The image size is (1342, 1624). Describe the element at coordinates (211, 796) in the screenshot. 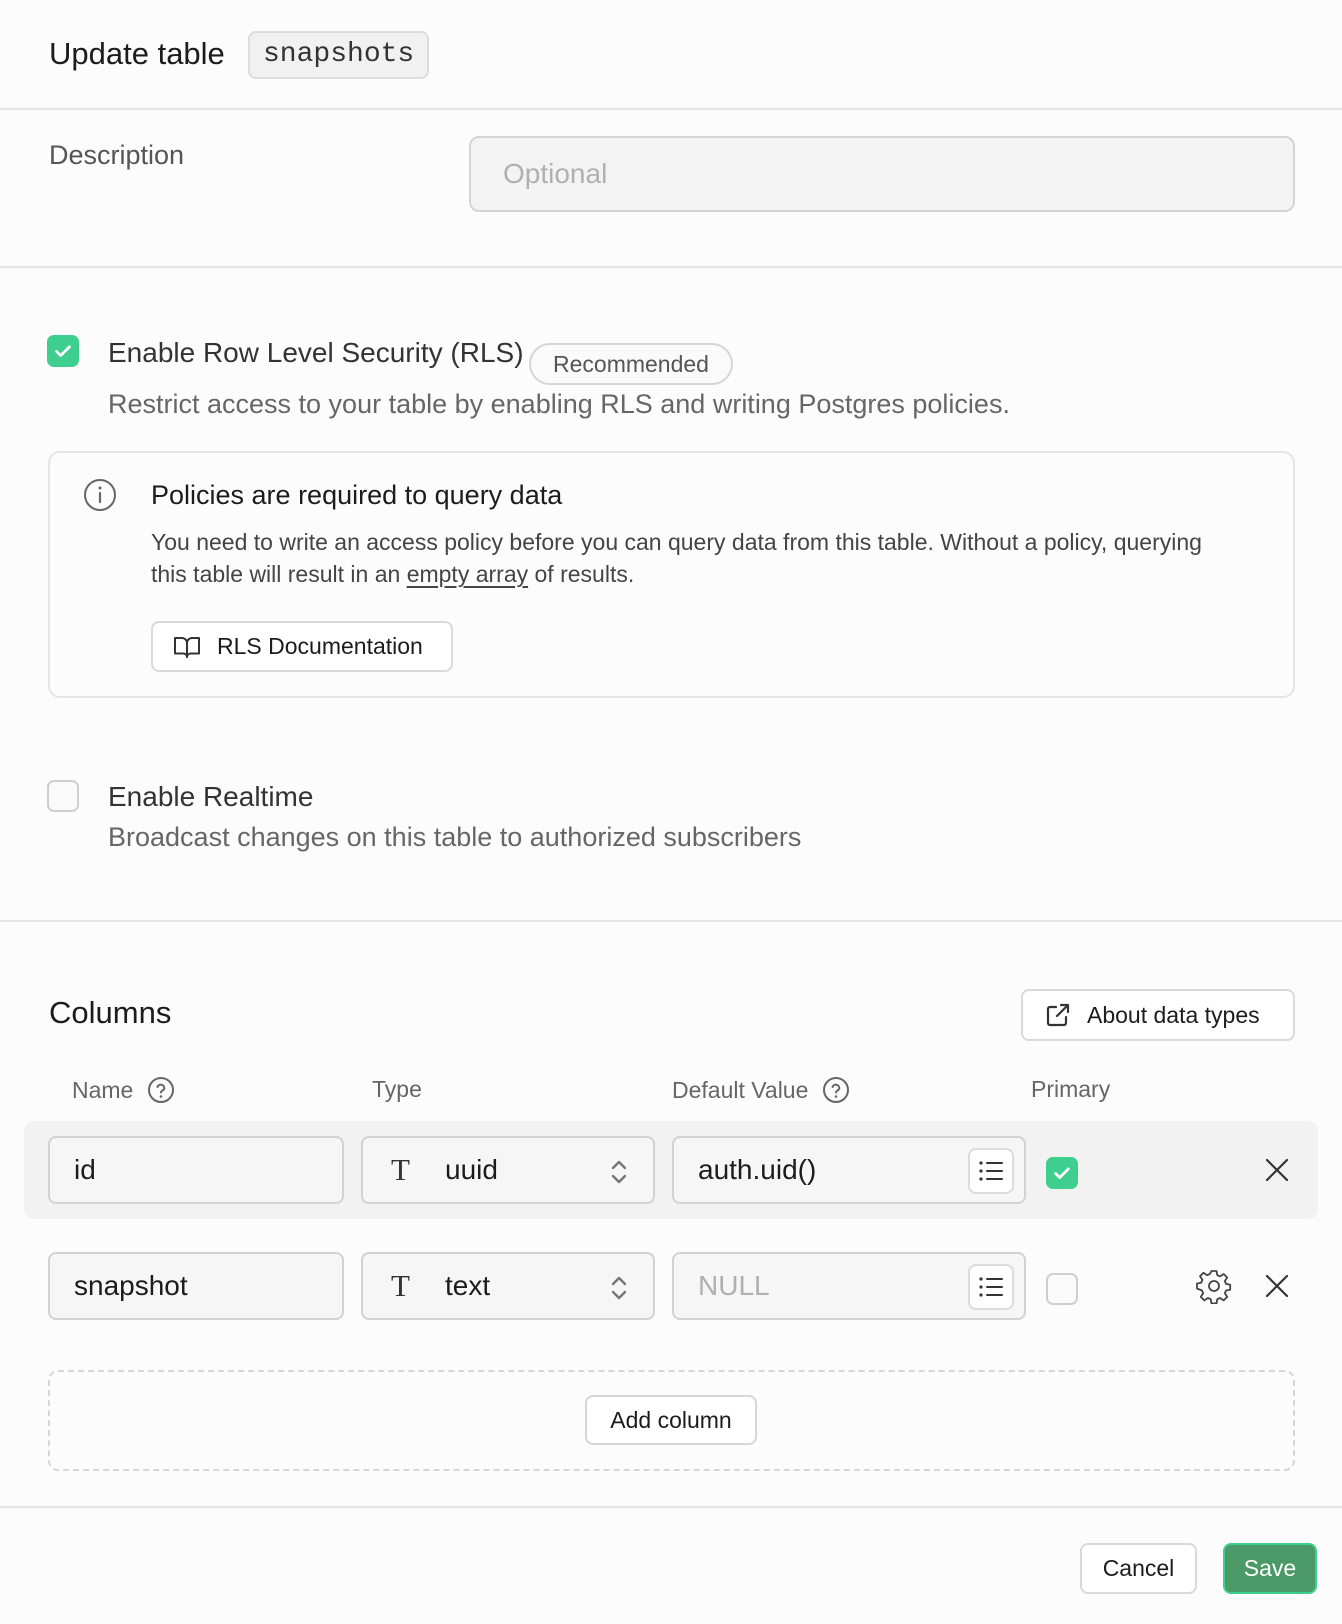

I see `realtime-title: Enable Realtime` at that location.